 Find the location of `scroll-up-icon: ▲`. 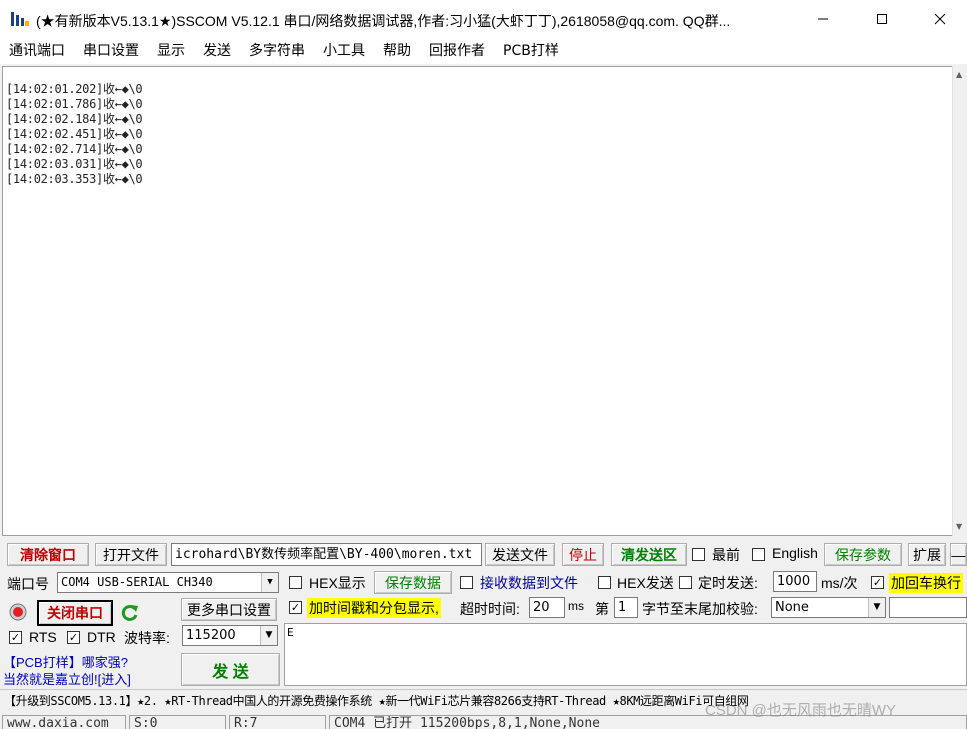

scroll-up-icon: ▲ is located at coordinates (959, 74).